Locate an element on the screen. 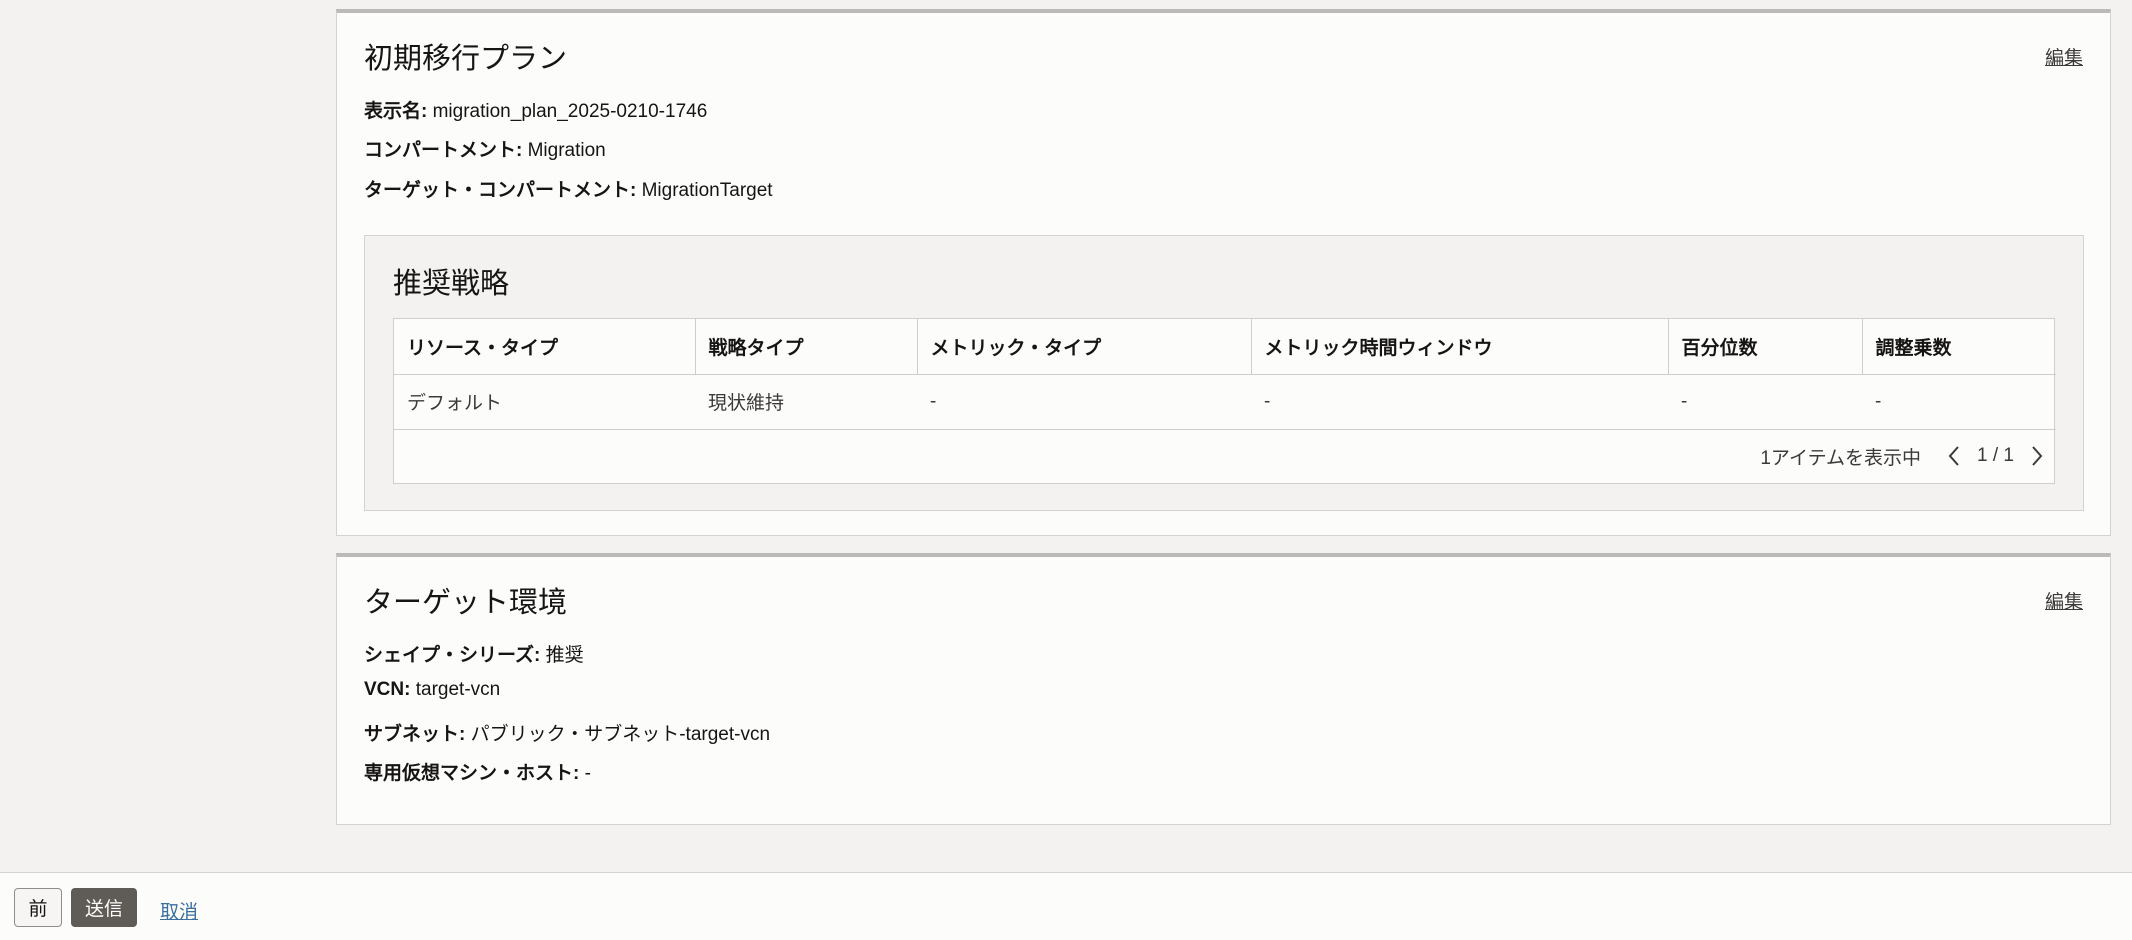 The width and height of the screenshot is (2132, 940). dedicated-host-label: 専用仮想マシン・ホスト: is located at coordinates (472, 773).